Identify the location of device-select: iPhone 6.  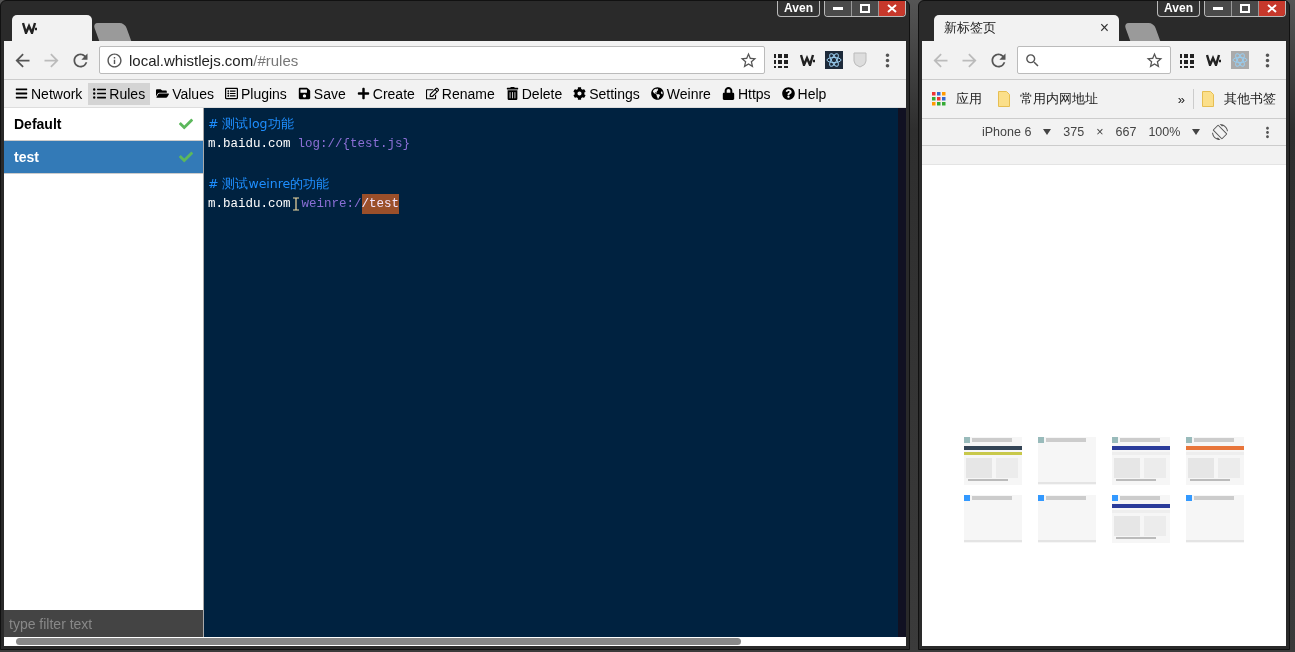
(1007, 132).